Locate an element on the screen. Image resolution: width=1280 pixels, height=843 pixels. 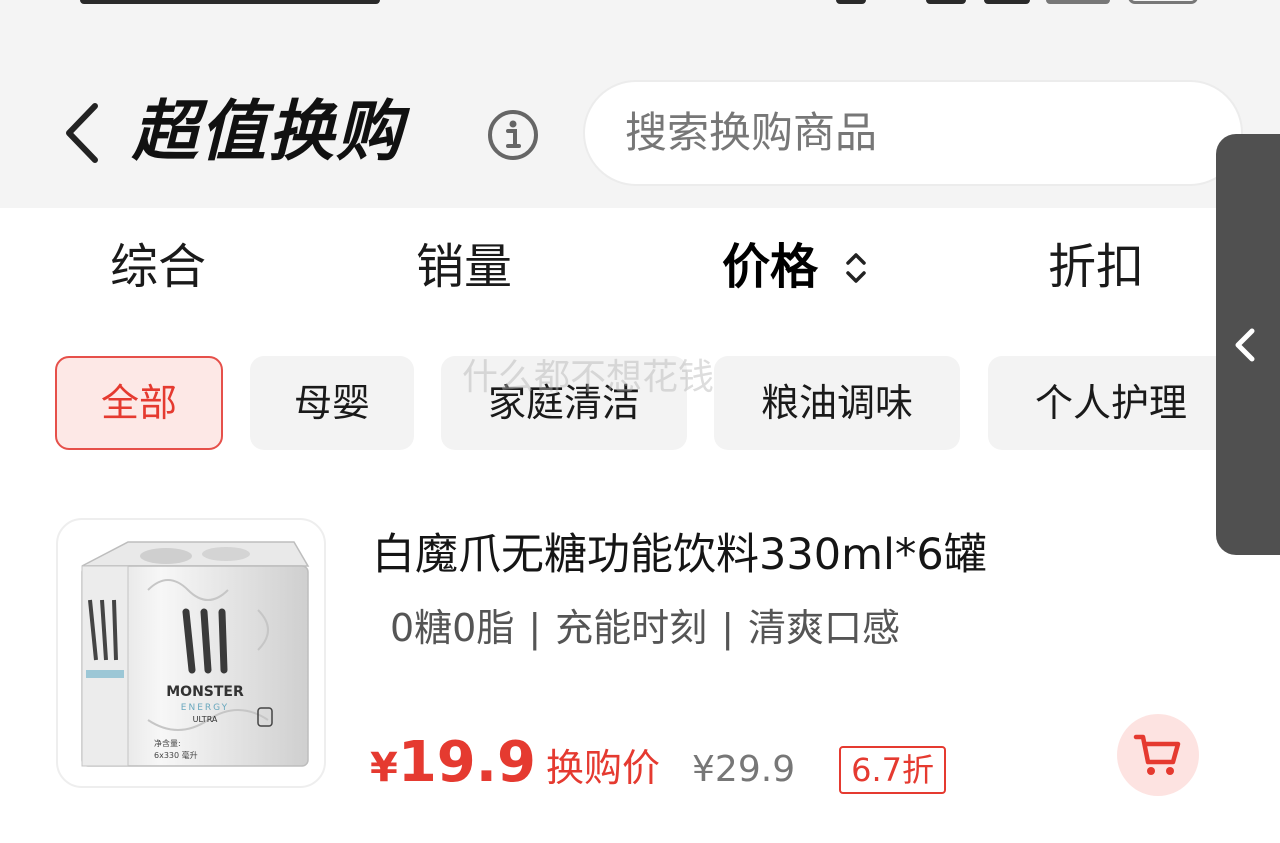
wifi-icon is located at coordinates (946, 2).